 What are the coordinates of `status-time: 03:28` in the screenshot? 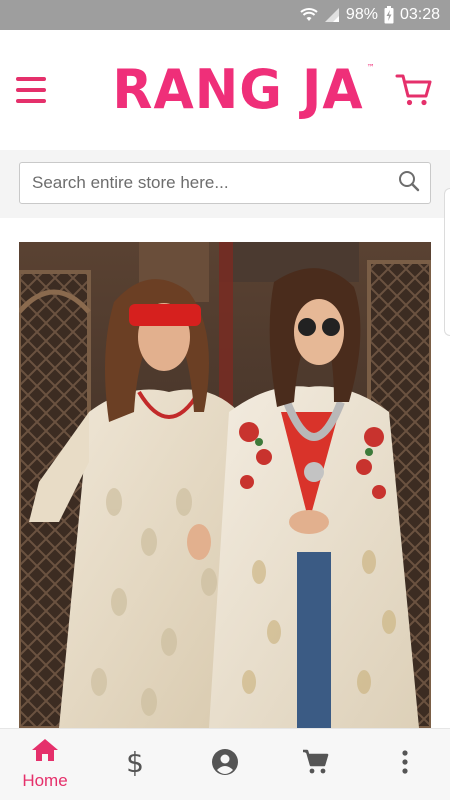 It's located at (419, 14).